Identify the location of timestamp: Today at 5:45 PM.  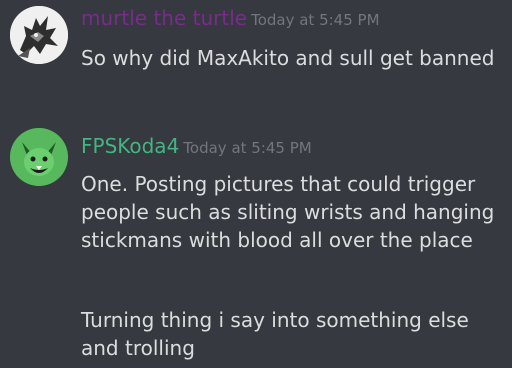
(247, 148).